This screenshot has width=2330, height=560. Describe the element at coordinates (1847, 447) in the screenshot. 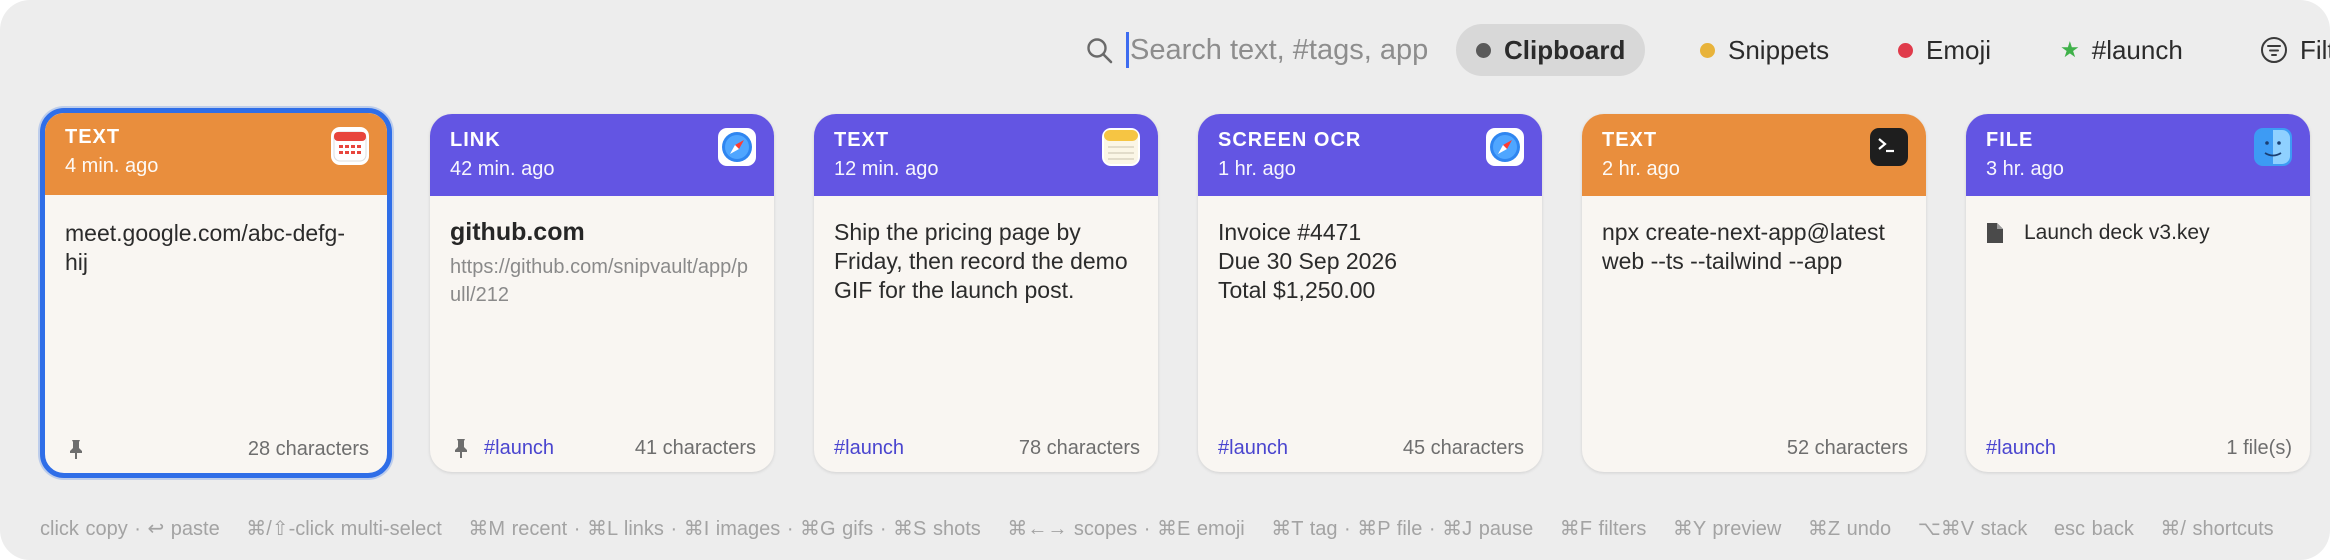

I see `char-count: 52 characters` at that location.